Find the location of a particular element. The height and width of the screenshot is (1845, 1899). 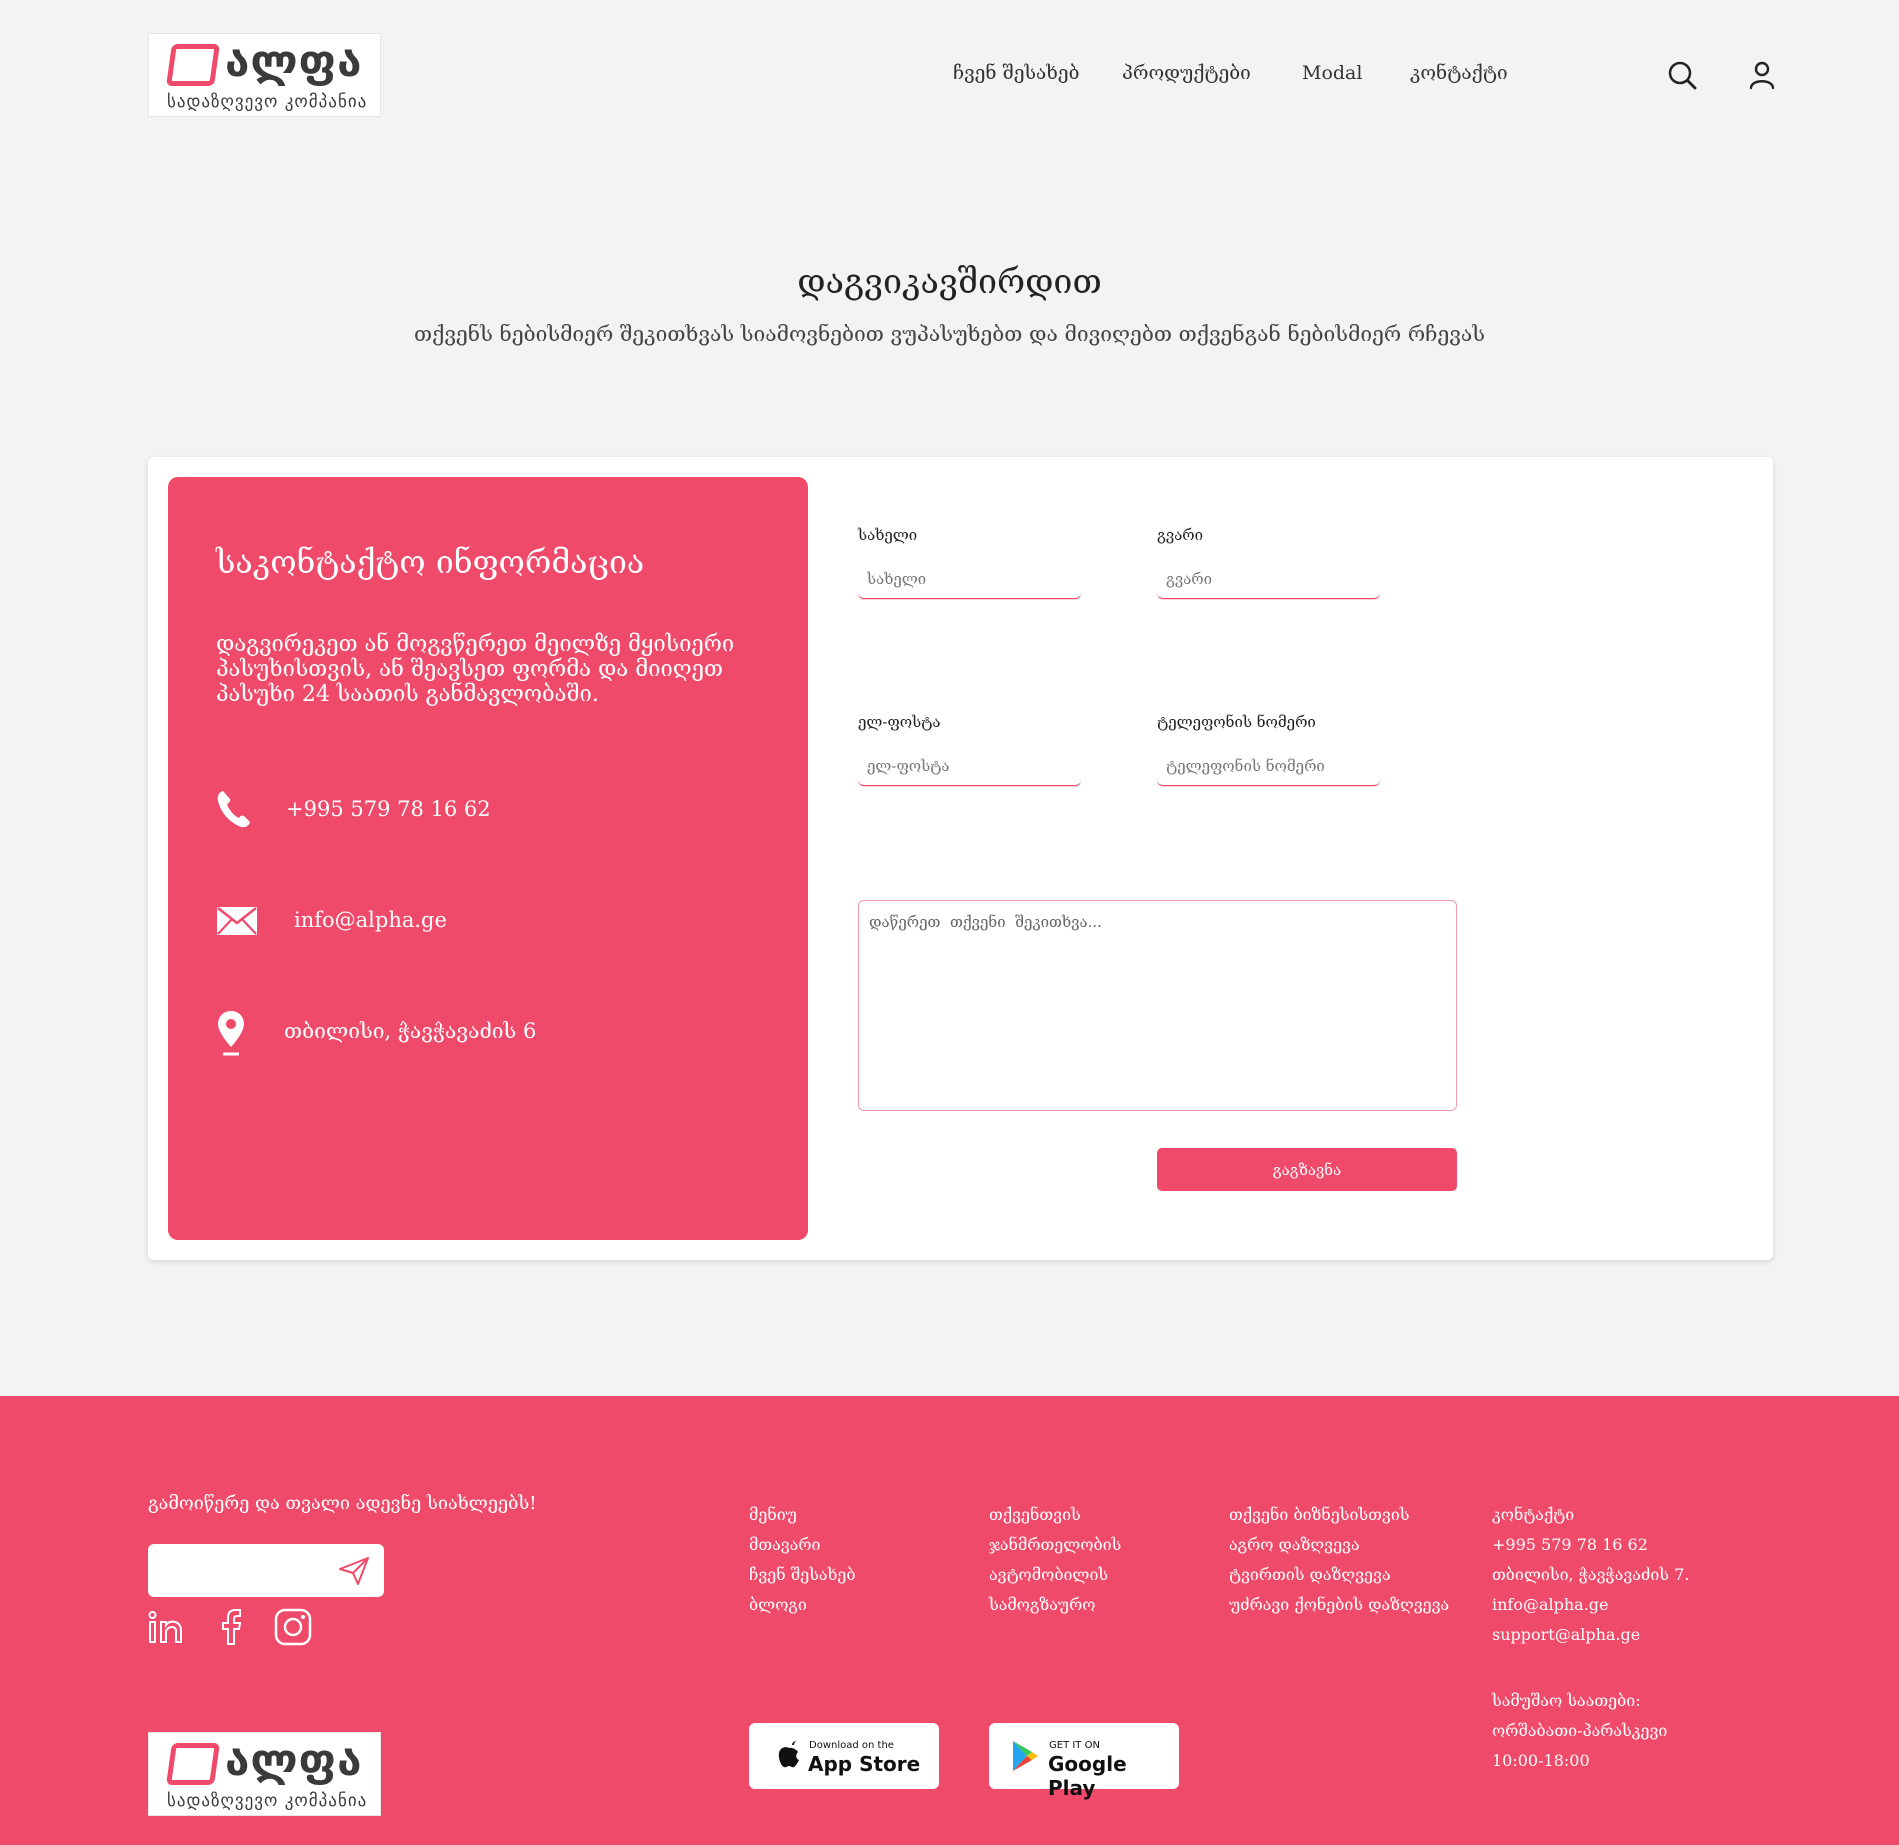

footer-for-you-heading: თქვენთვის is located at coordinates (1035, 1514).